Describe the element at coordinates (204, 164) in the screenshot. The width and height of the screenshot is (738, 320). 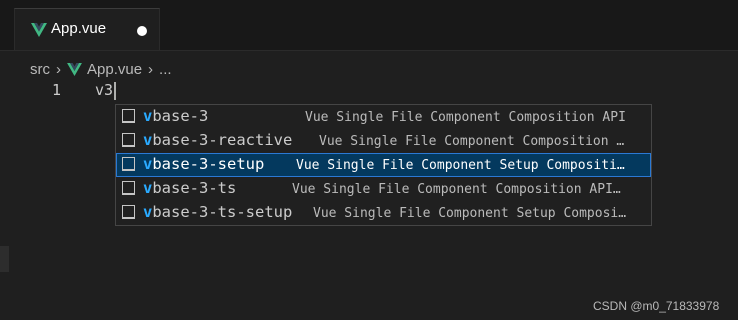
I see `suggest-item-label: vbase-3-setup` at that location.